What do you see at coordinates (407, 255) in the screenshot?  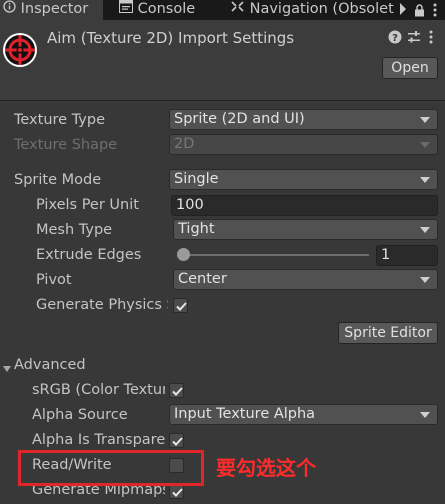 I see `extrude-edges-input: 1` at bounding box center [407, 255].